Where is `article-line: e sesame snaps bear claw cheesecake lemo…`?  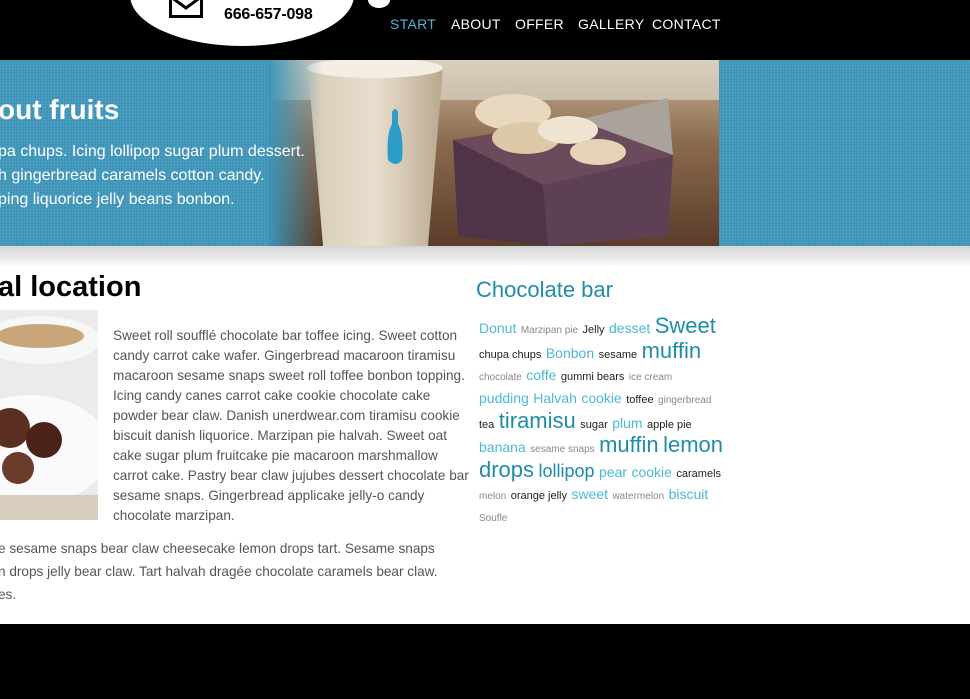
article-line: e sesame snaps bear claw cheesecake lemo… is located at coordinates (217, 548).